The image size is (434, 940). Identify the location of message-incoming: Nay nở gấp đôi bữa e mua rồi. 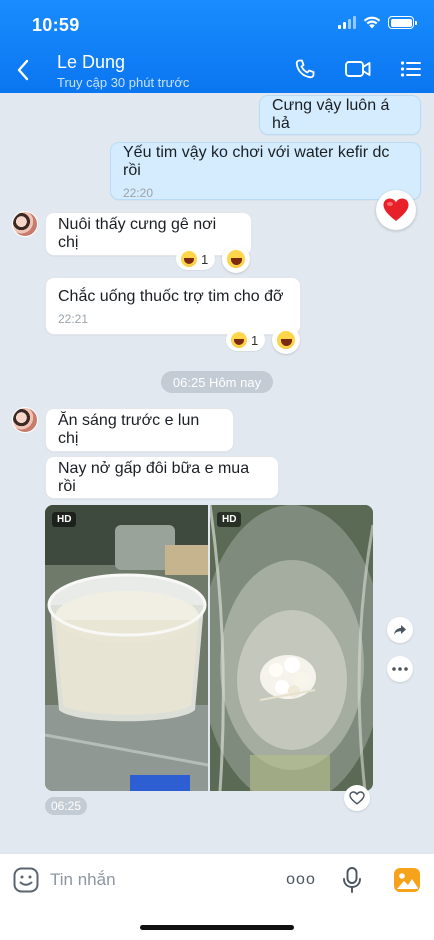
(162, 477).